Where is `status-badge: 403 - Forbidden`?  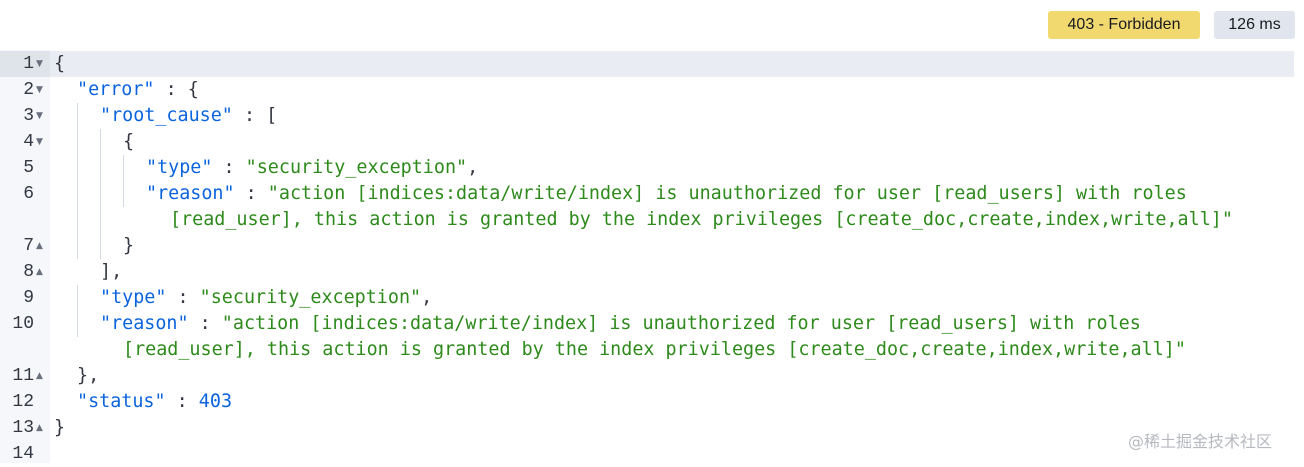
status-badge: 403 - Forbidden is located at coordinates (1124, 25).